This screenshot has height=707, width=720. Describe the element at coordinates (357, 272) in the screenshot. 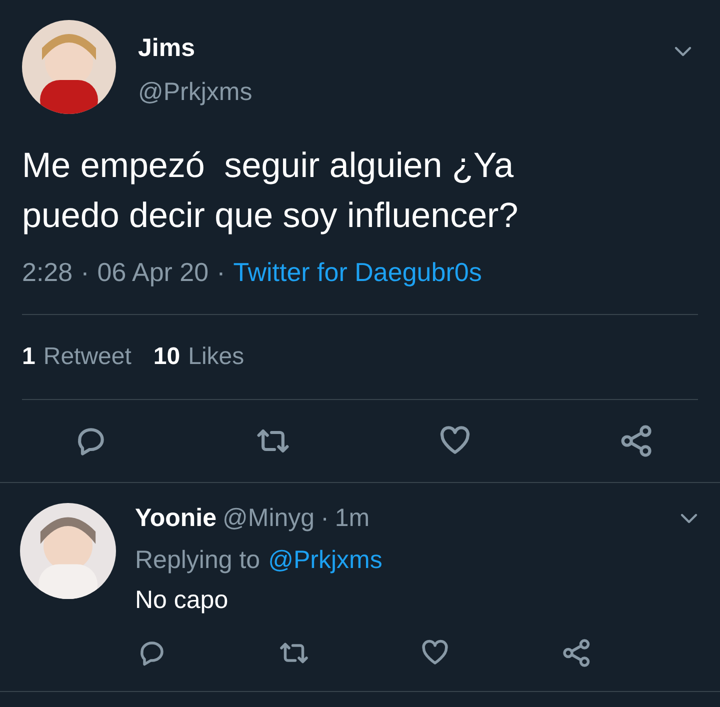

I see `source-link: Twitter for Daegubr0s` at that location.